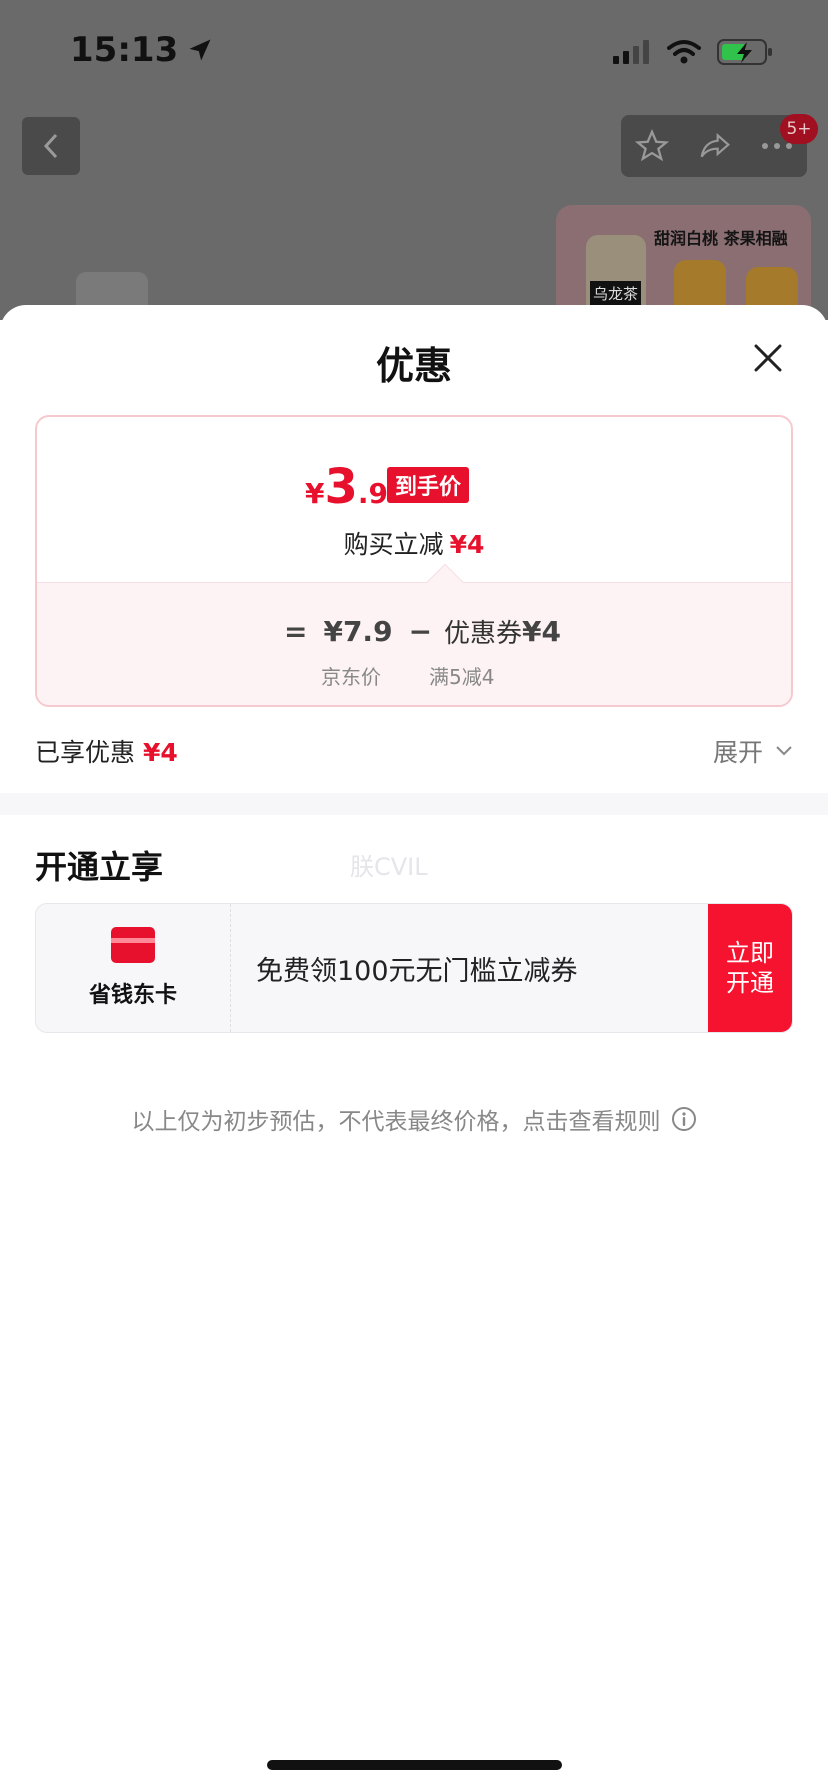 The image size is (828, 1792). I want to click on star-icon, so click(652, 146).